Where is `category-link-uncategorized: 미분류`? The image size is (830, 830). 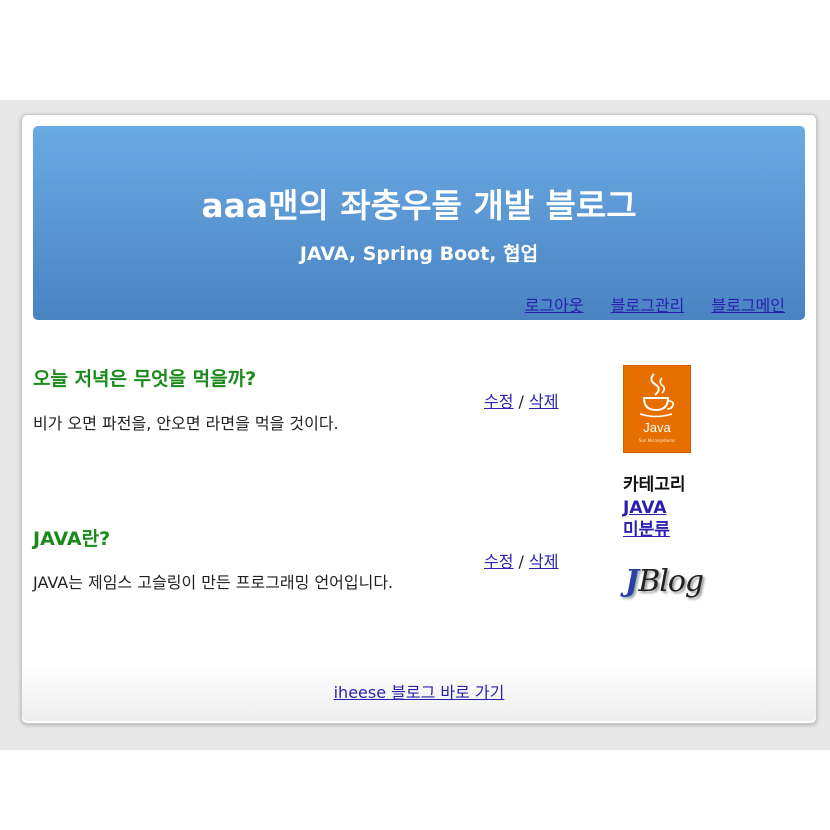 category-link-uncategorized: 미분류 is located at coordinates (646, 530).